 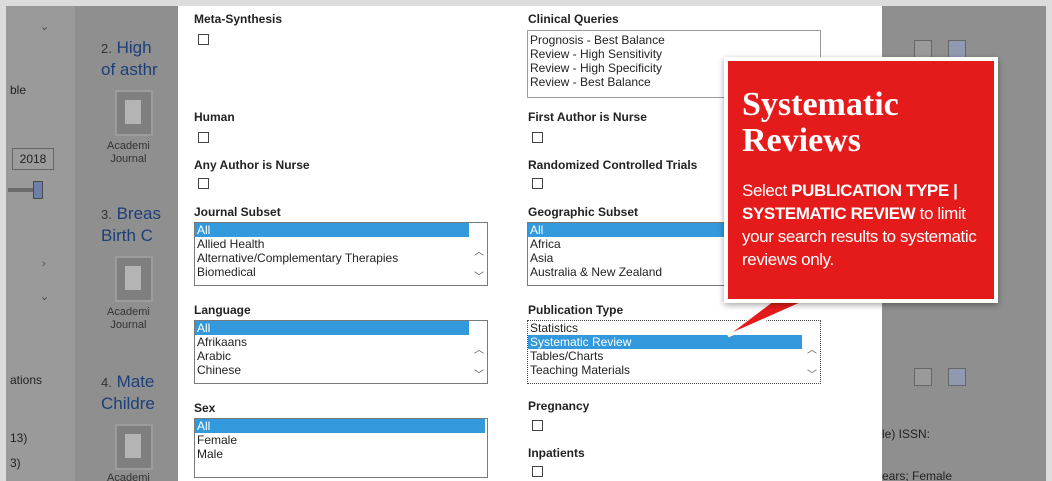 I want to click on callout-title: Systematic Reviews, so click(x=820, y=122).